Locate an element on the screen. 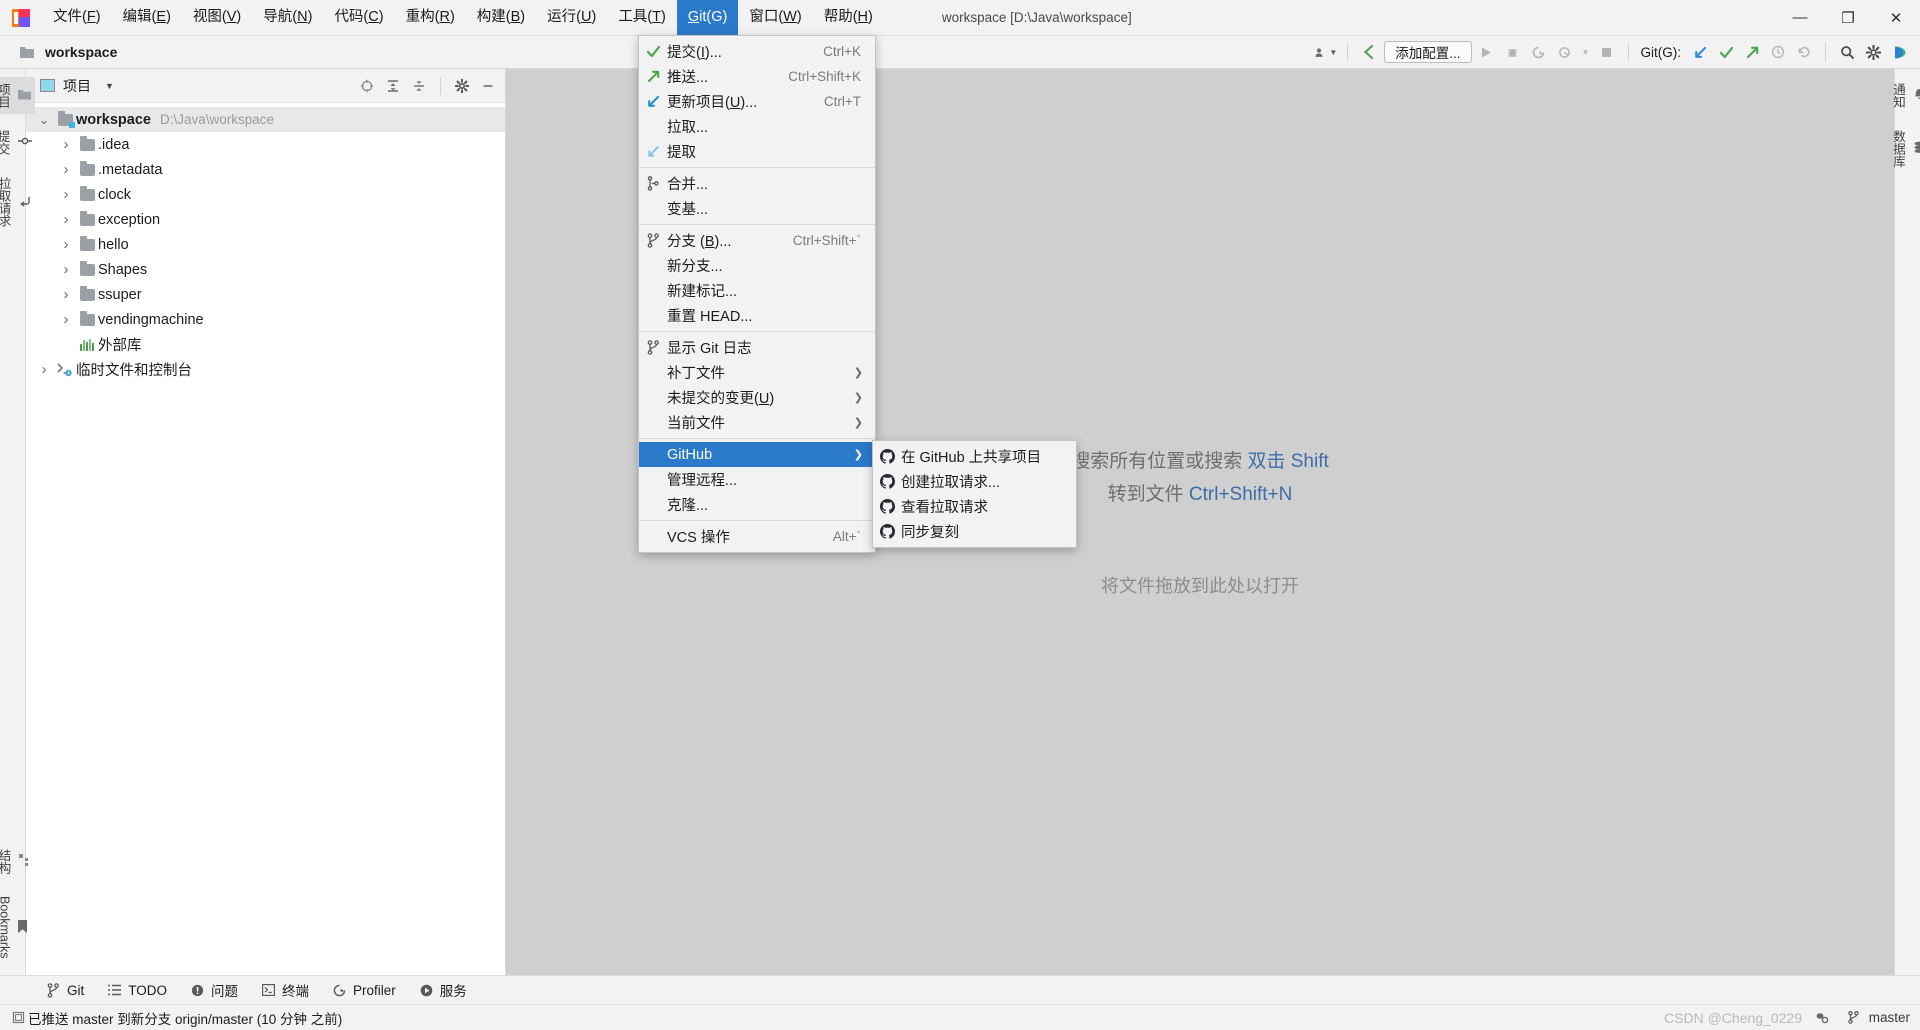 This screenshot has height=1030, width=1920. git-menu-item-23: VCS 操作 Alt+` is located at coordinates (757, 536).